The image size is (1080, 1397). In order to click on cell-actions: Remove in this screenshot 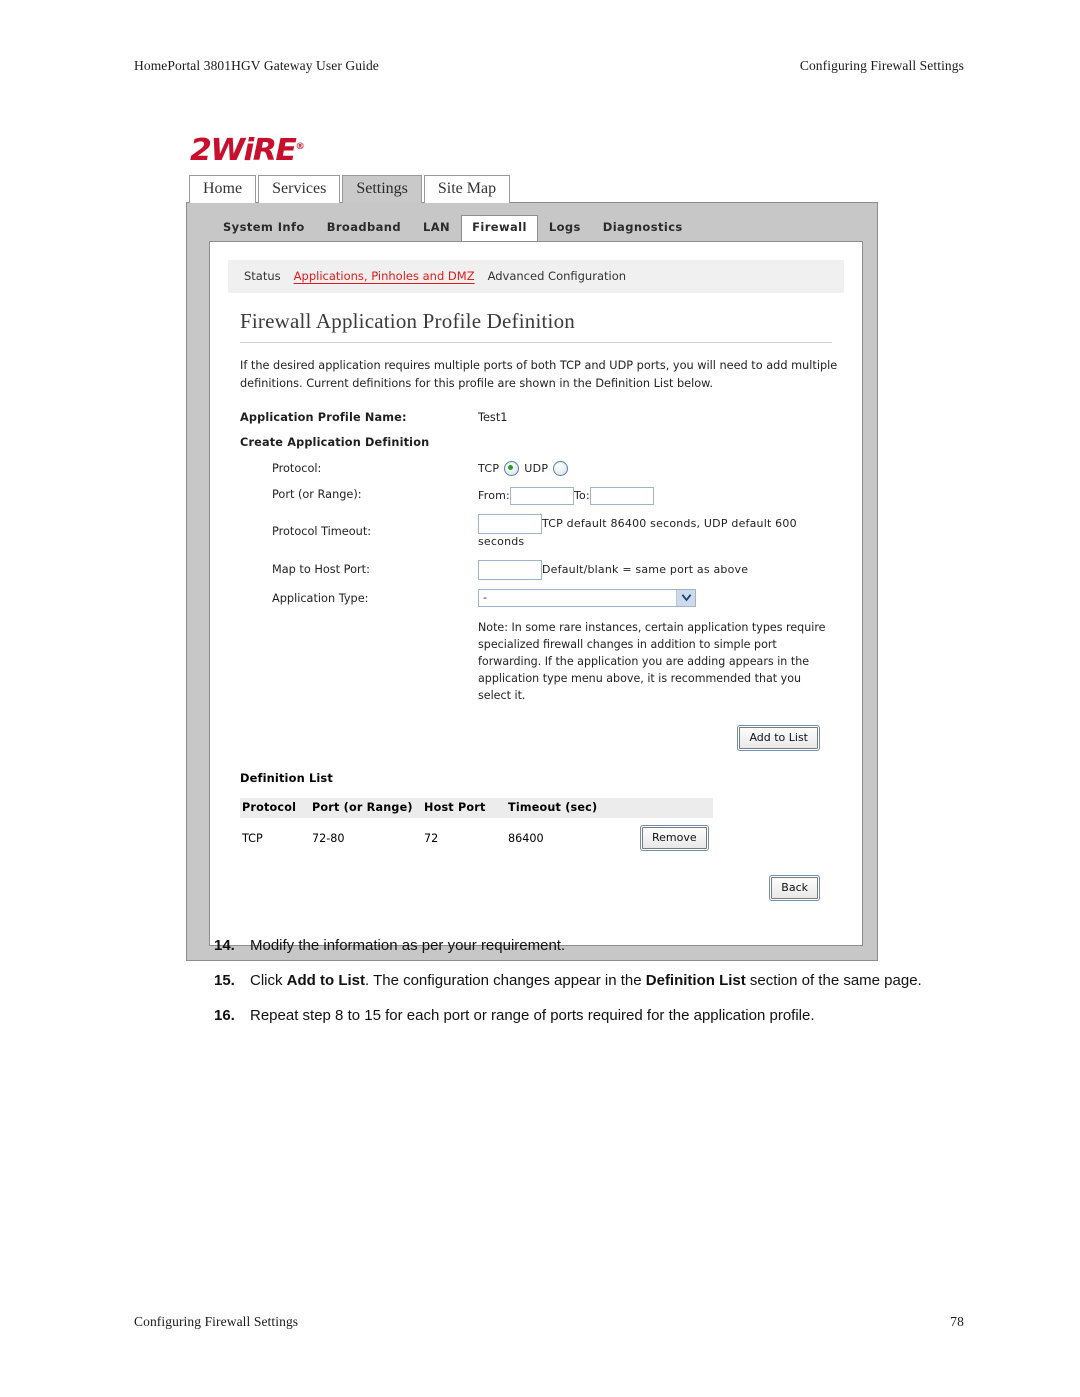, I will do `click(665, 836)`.